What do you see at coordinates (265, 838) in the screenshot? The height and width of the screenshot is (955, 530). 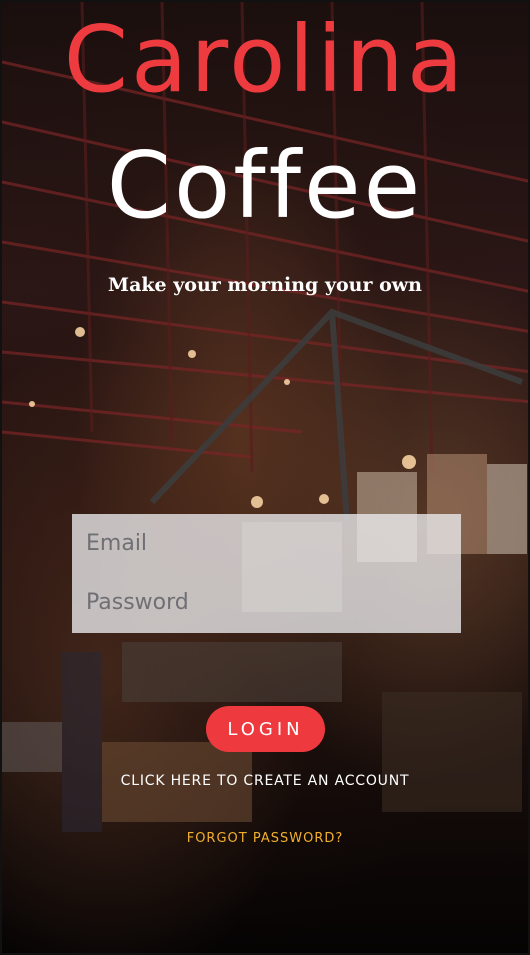 I see `forgot-password-link: FORGOT PASSWORD?` at bounding box center [265, 838].